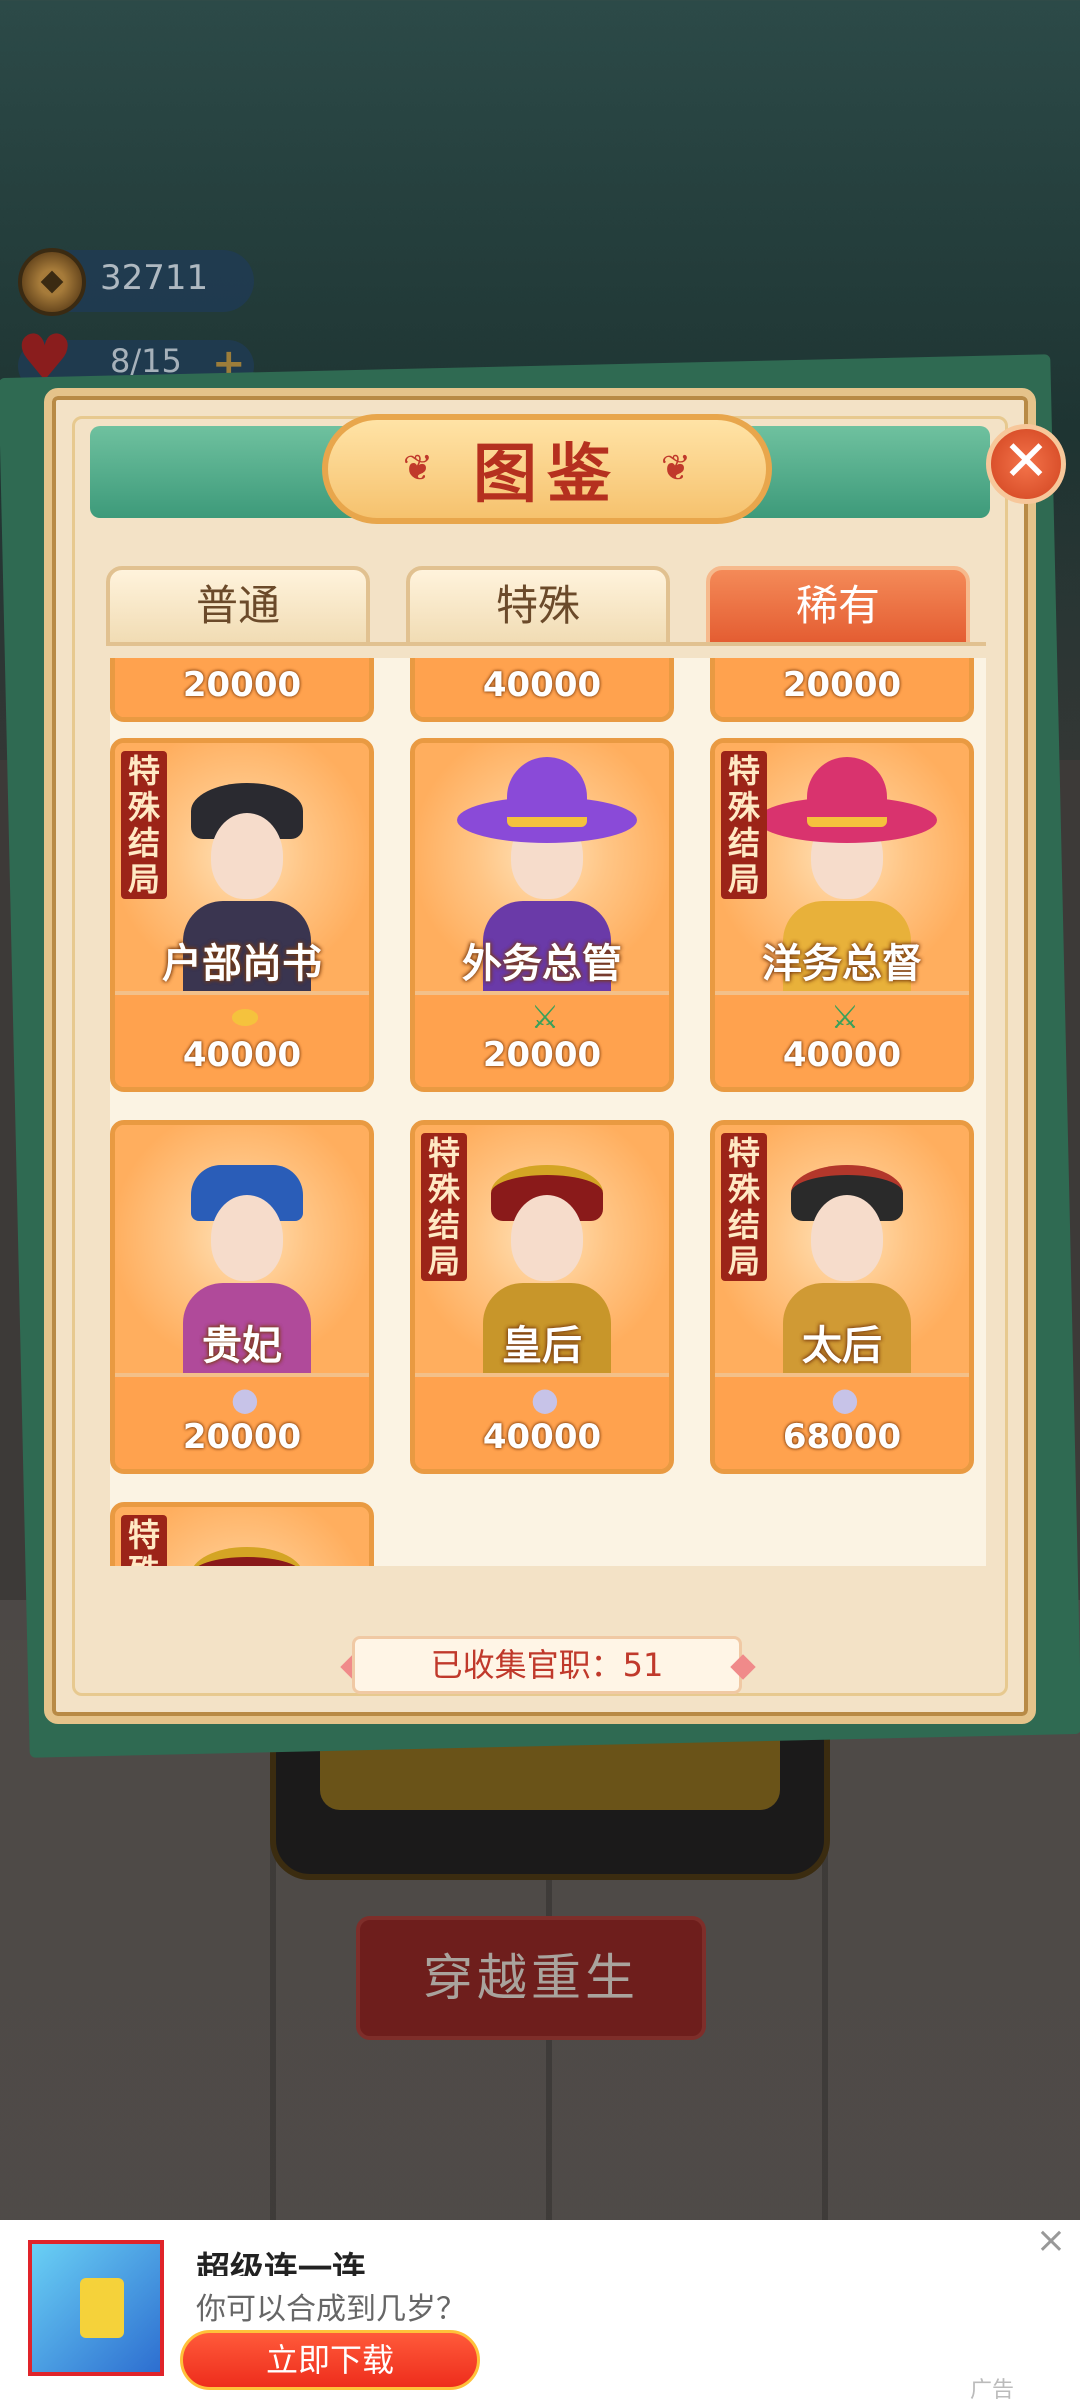 The image size is (1080, 2400). Describe the element at coordinates (238, 606) in the screenshot. I see `tab-normal: 普通` at that location.